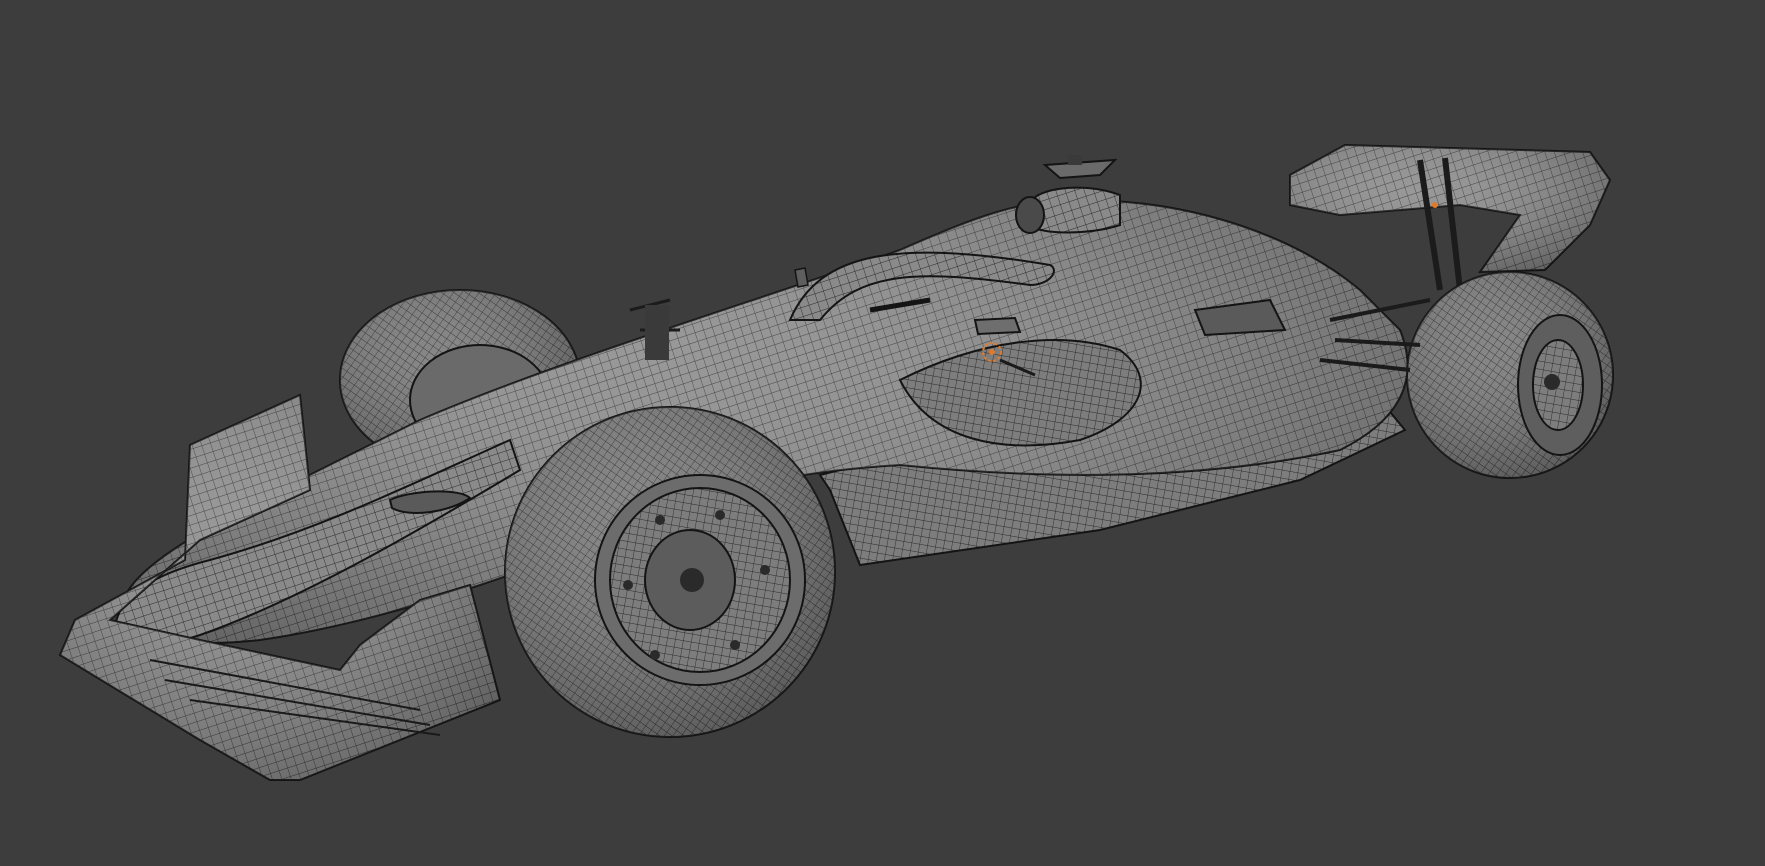  I want to click on airbox, so click(1068, 194).